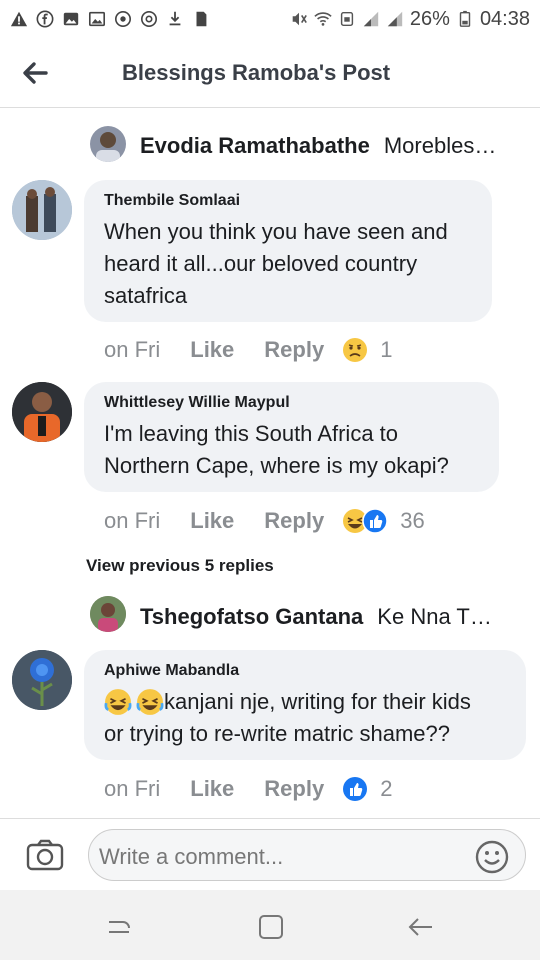  Describe the element at coordinates (355, 350) in the screenshot. I see `sad-reaction-icon` at that location.